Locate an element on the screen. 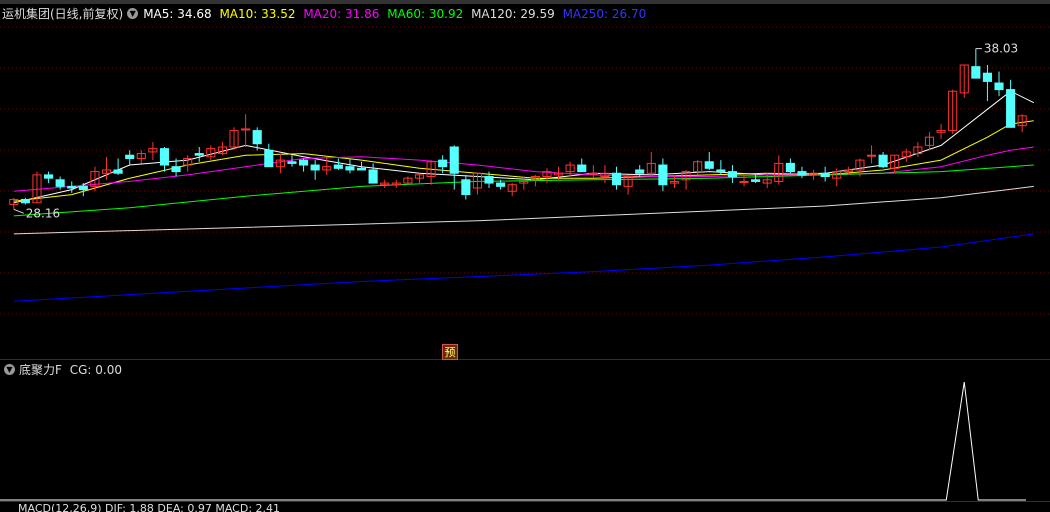 The width and height of the screenshot is (1050, 512). low-pointer is located at coordinates (18, 211).